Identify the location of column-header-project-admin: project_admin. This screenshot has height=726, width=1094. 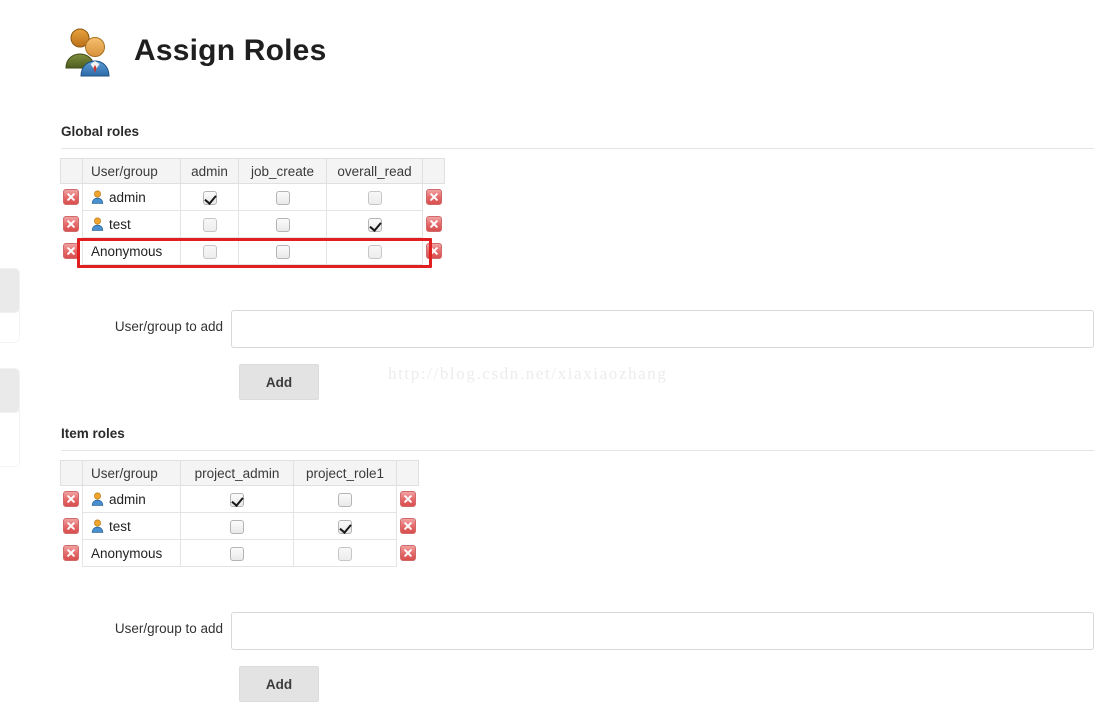
(237, 473).